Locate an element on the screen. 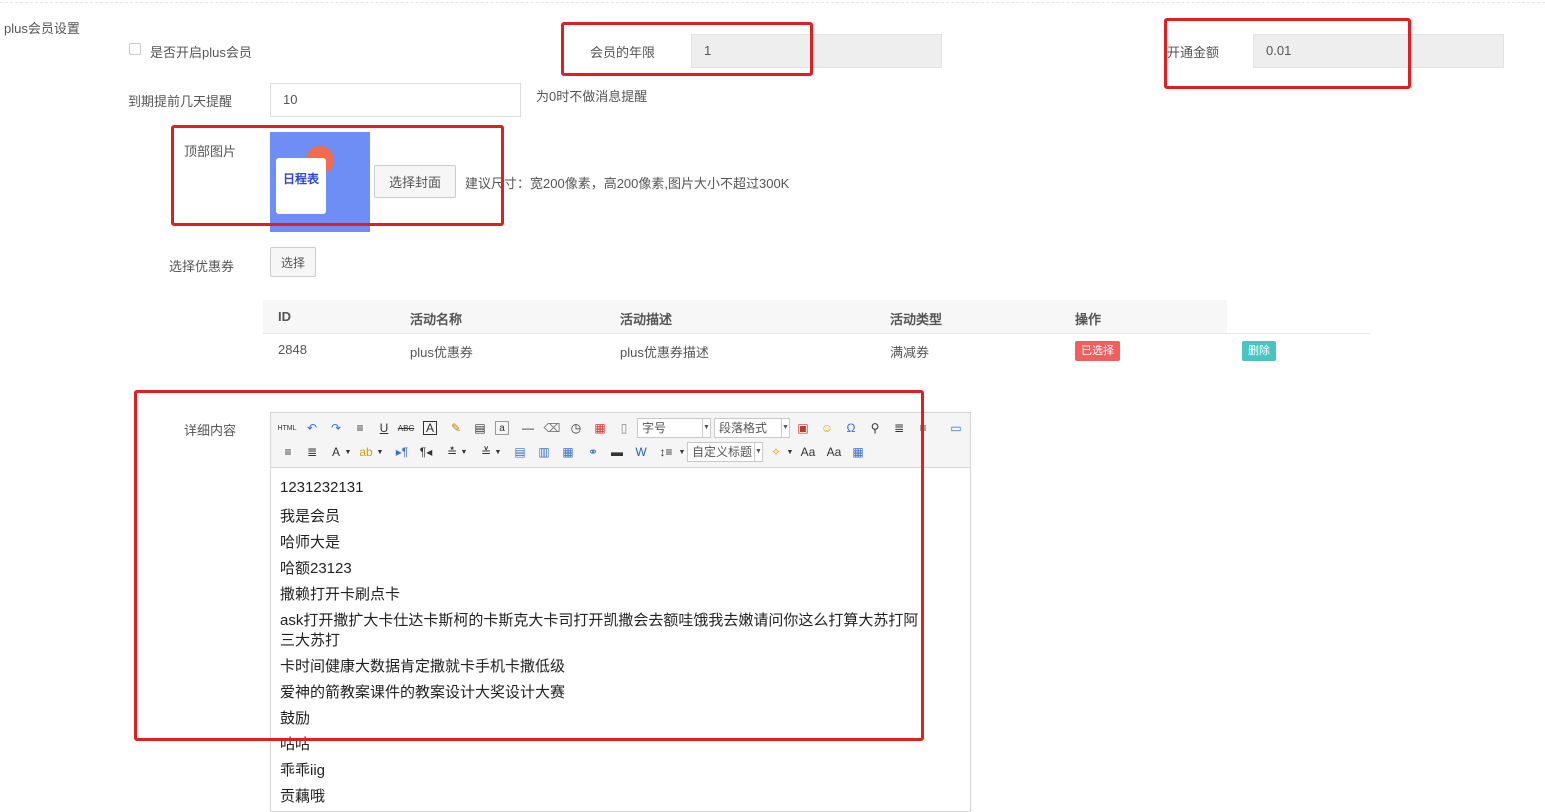 Image resolution: width=1545 pixels, height=812 pixels. content-line: 贡藕哦 is located at coordinates (303, 796).